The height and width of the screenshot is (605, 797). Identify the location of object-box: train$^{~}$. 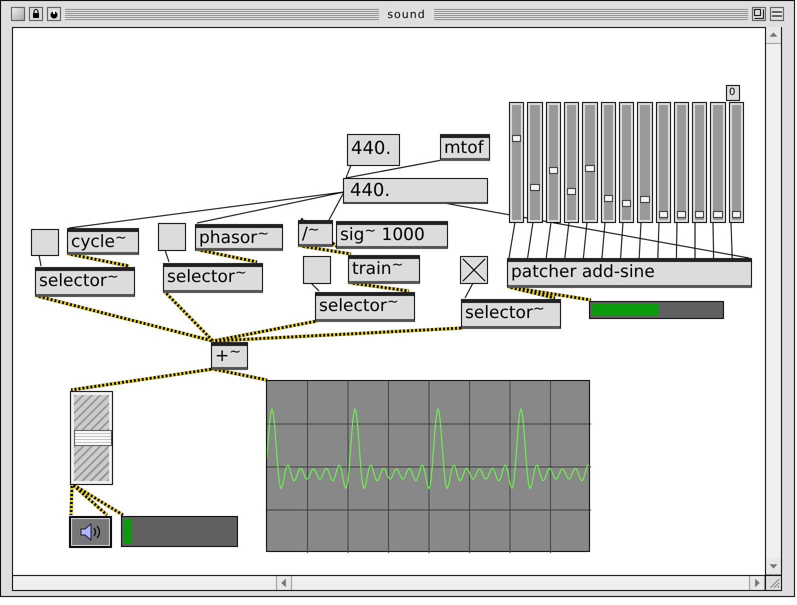
(384, 269).